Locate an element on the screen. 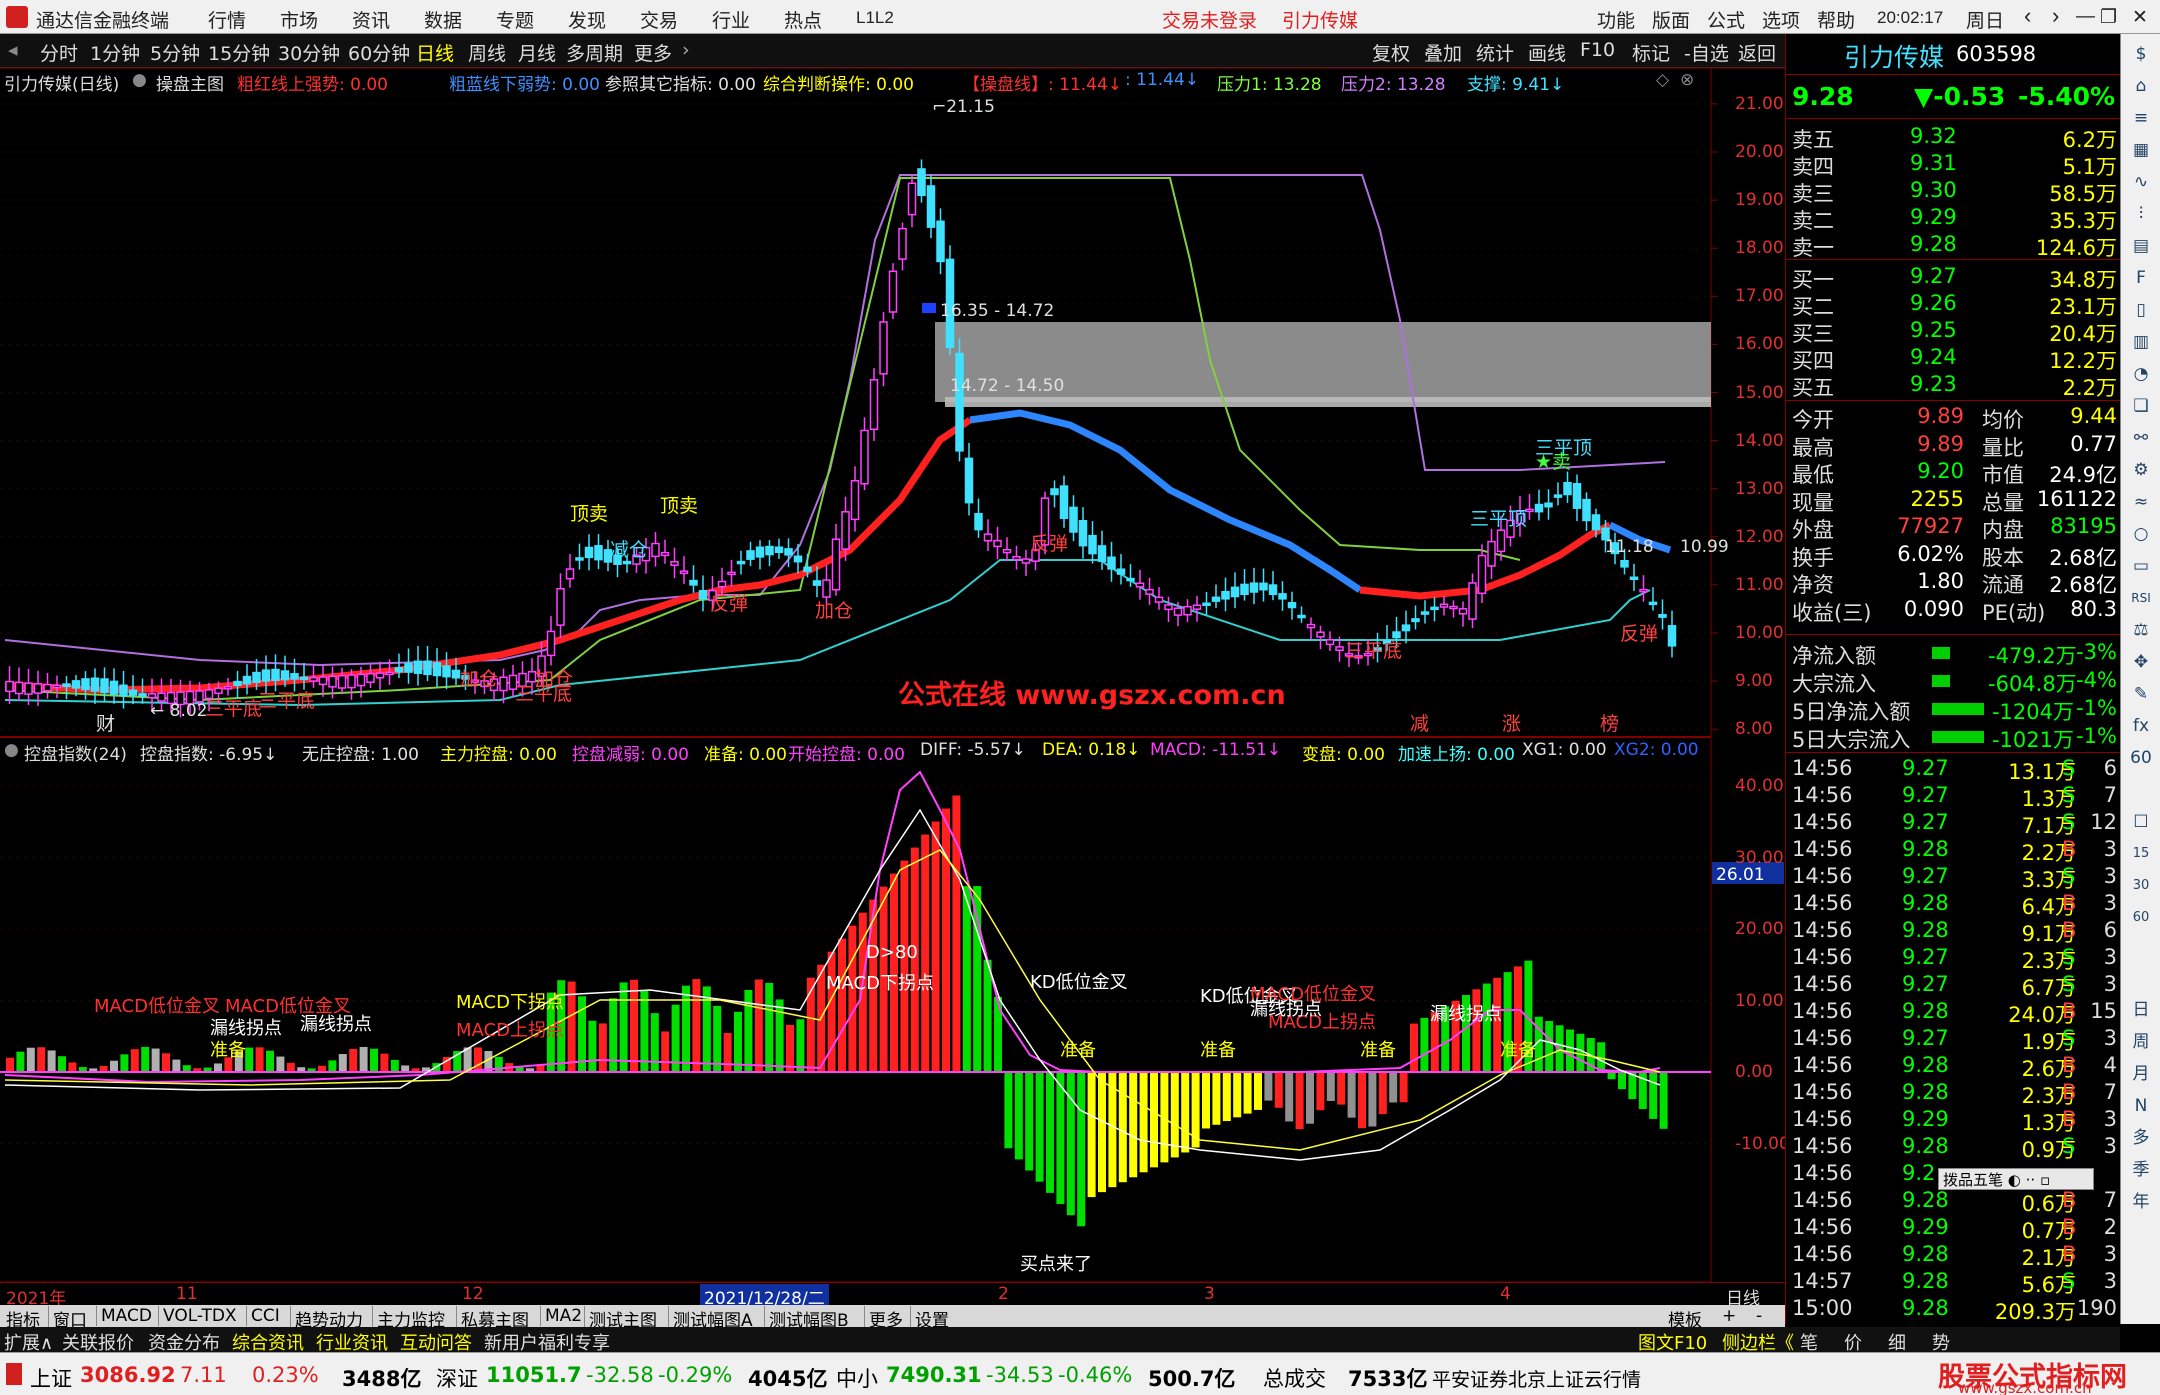 The width and height of the screenshot is (2160, 1395). rsi-icon: RSI is located at coordinates (2141, 598).